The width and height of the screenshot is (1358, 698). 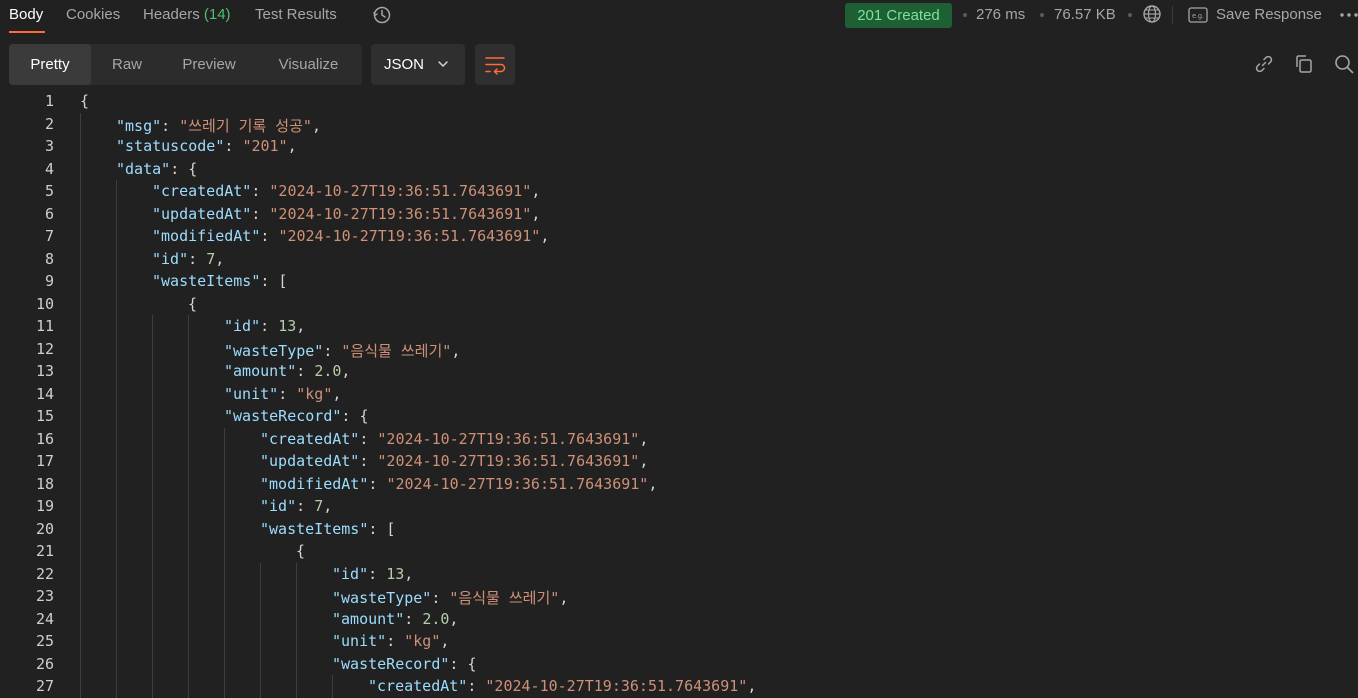 I want to click on code-text: "unit": "kg",, so click(x=390, y=641).